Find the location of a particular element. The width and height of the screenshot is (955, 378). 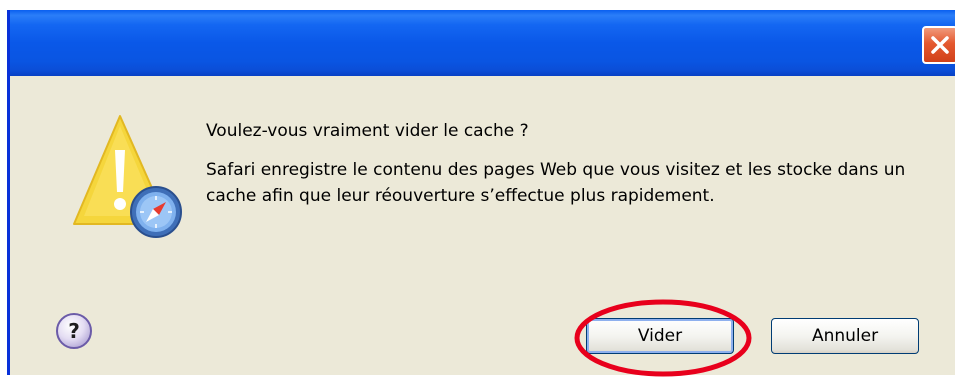

annuler-button: Annuler is located at coordinates (845, 336).